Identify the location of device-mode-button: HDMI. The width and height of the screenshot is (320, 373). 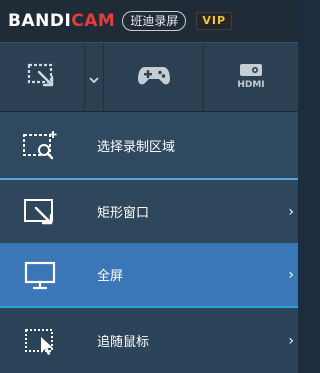
(251, 78).